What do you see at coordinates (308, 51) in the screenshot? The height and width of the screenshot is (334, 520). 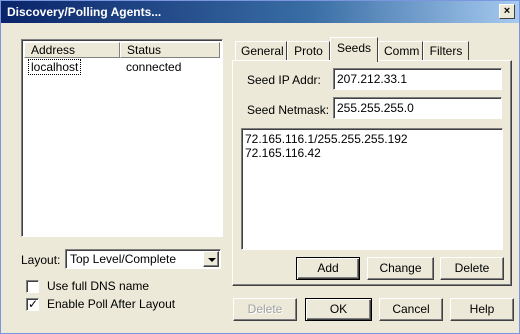 I see `tab-proto: Proto` at bounding box center [308, 51].